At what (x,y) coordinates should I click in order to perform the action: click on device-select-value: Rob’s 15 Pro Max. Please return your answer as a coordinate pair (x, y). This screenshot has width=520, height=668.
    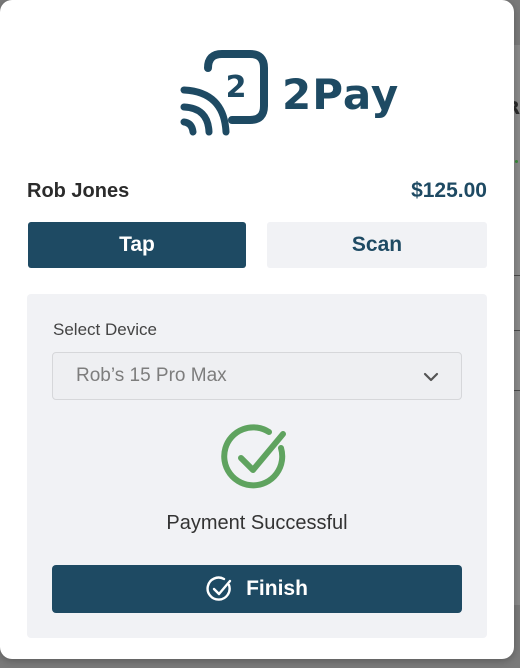
    Looking at the image, I should click on (151, 375).